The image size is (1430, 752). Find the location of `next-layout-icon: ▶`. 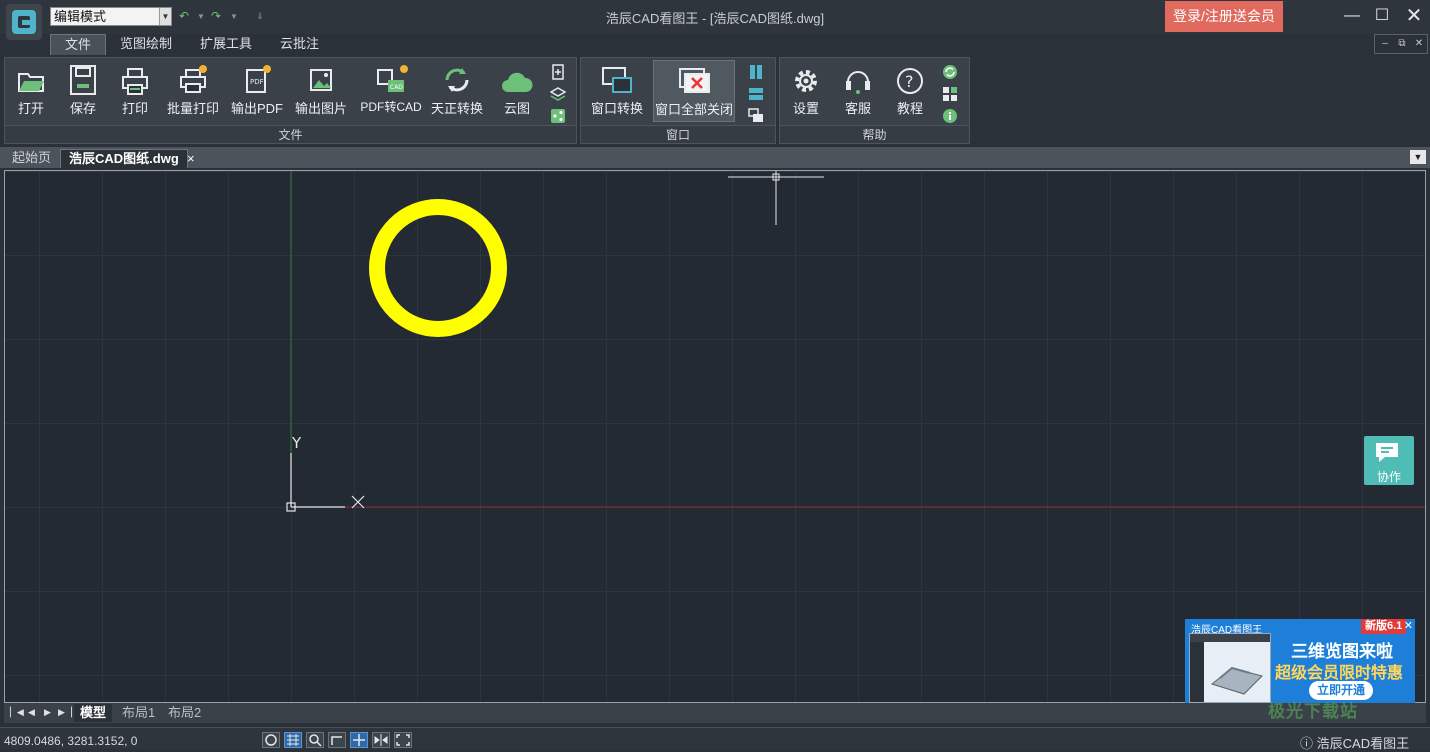

next-layout-icon: ▶ is located at coordinates (47, 712).